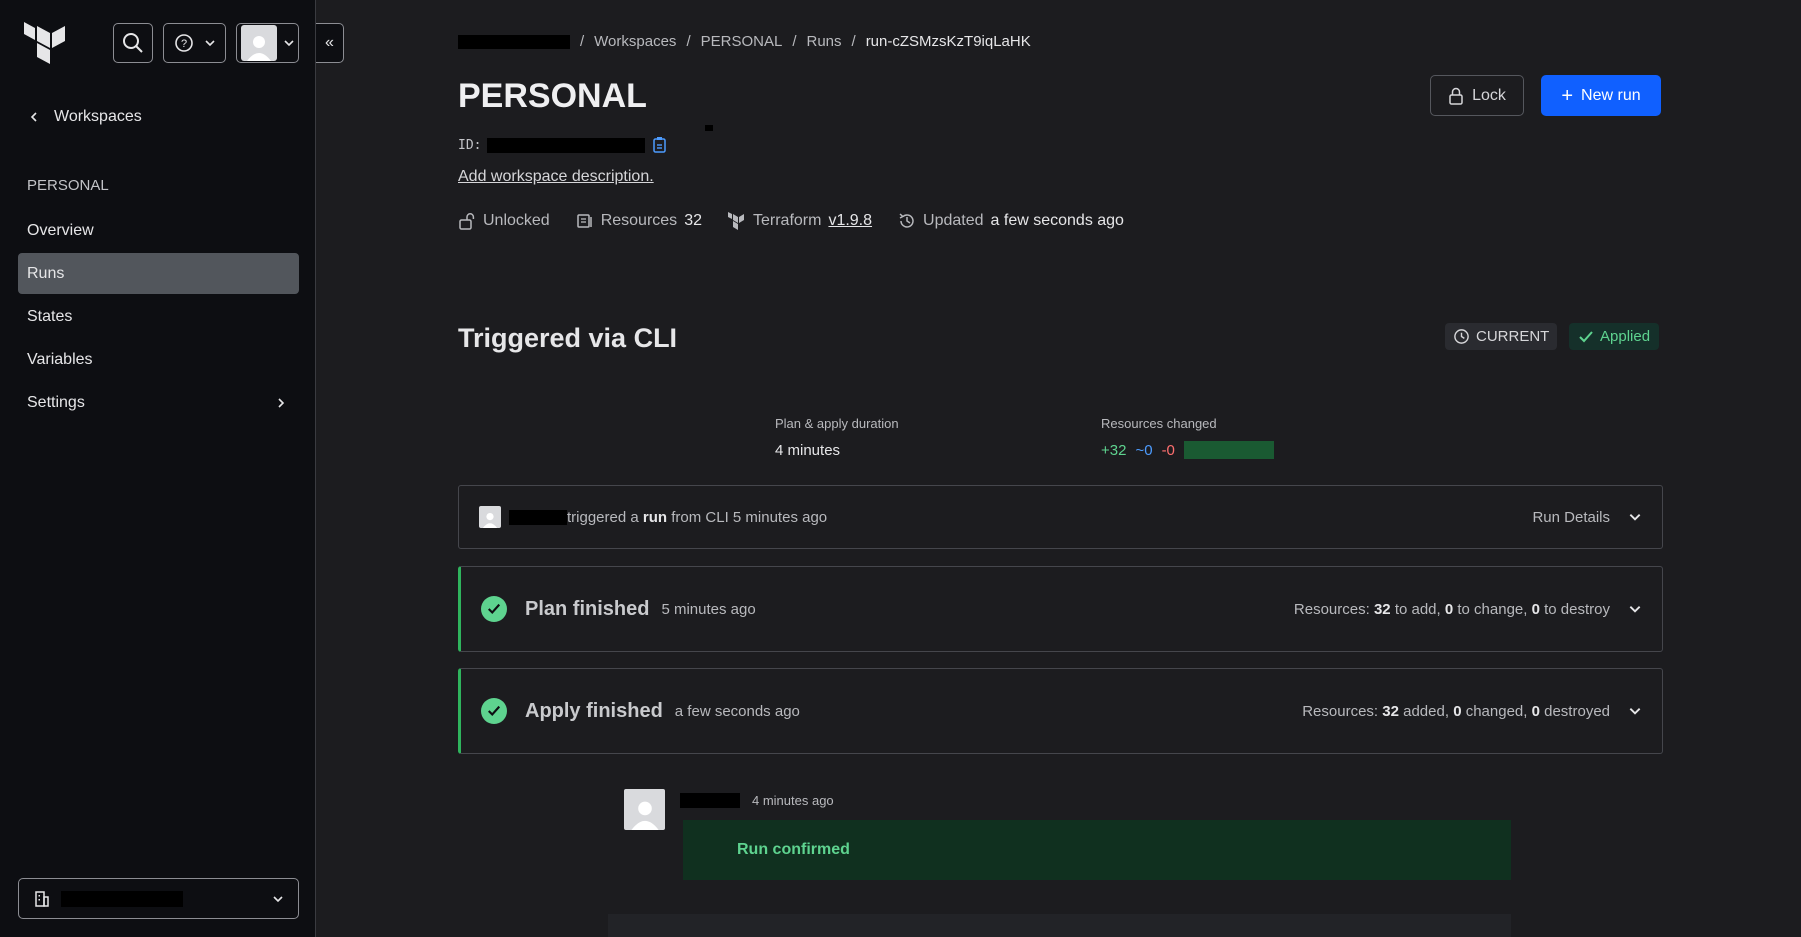 The height and width of the screenshot is (937, 1801). Describe the element at coordinates (122, 898) in the screenshot. I see `organization-name-redacted` at that location.